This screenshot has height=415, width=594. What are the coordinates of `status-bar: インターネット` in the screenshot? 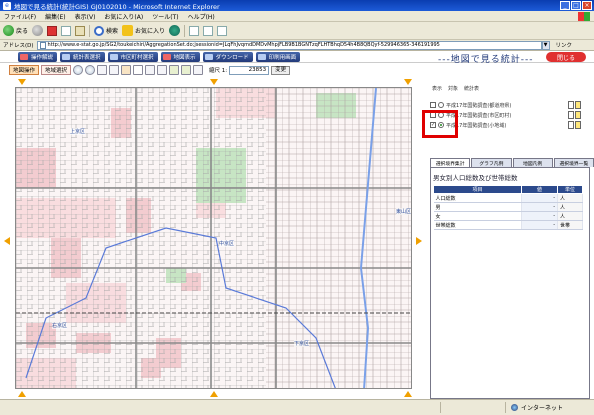 It's located at (297, 407).